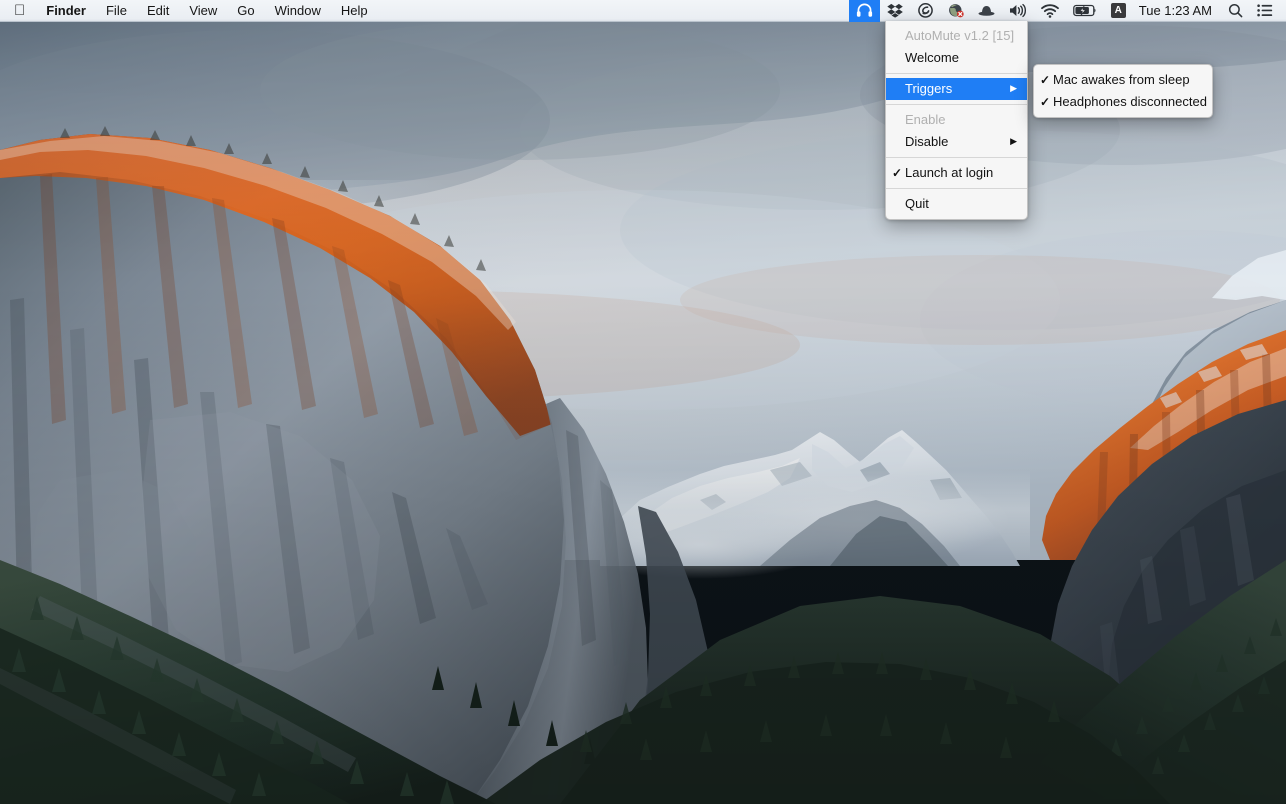  I want to click on submenu-item-headphones-disconnected: ✓ Headphones disconnected, so click(1123, 102).